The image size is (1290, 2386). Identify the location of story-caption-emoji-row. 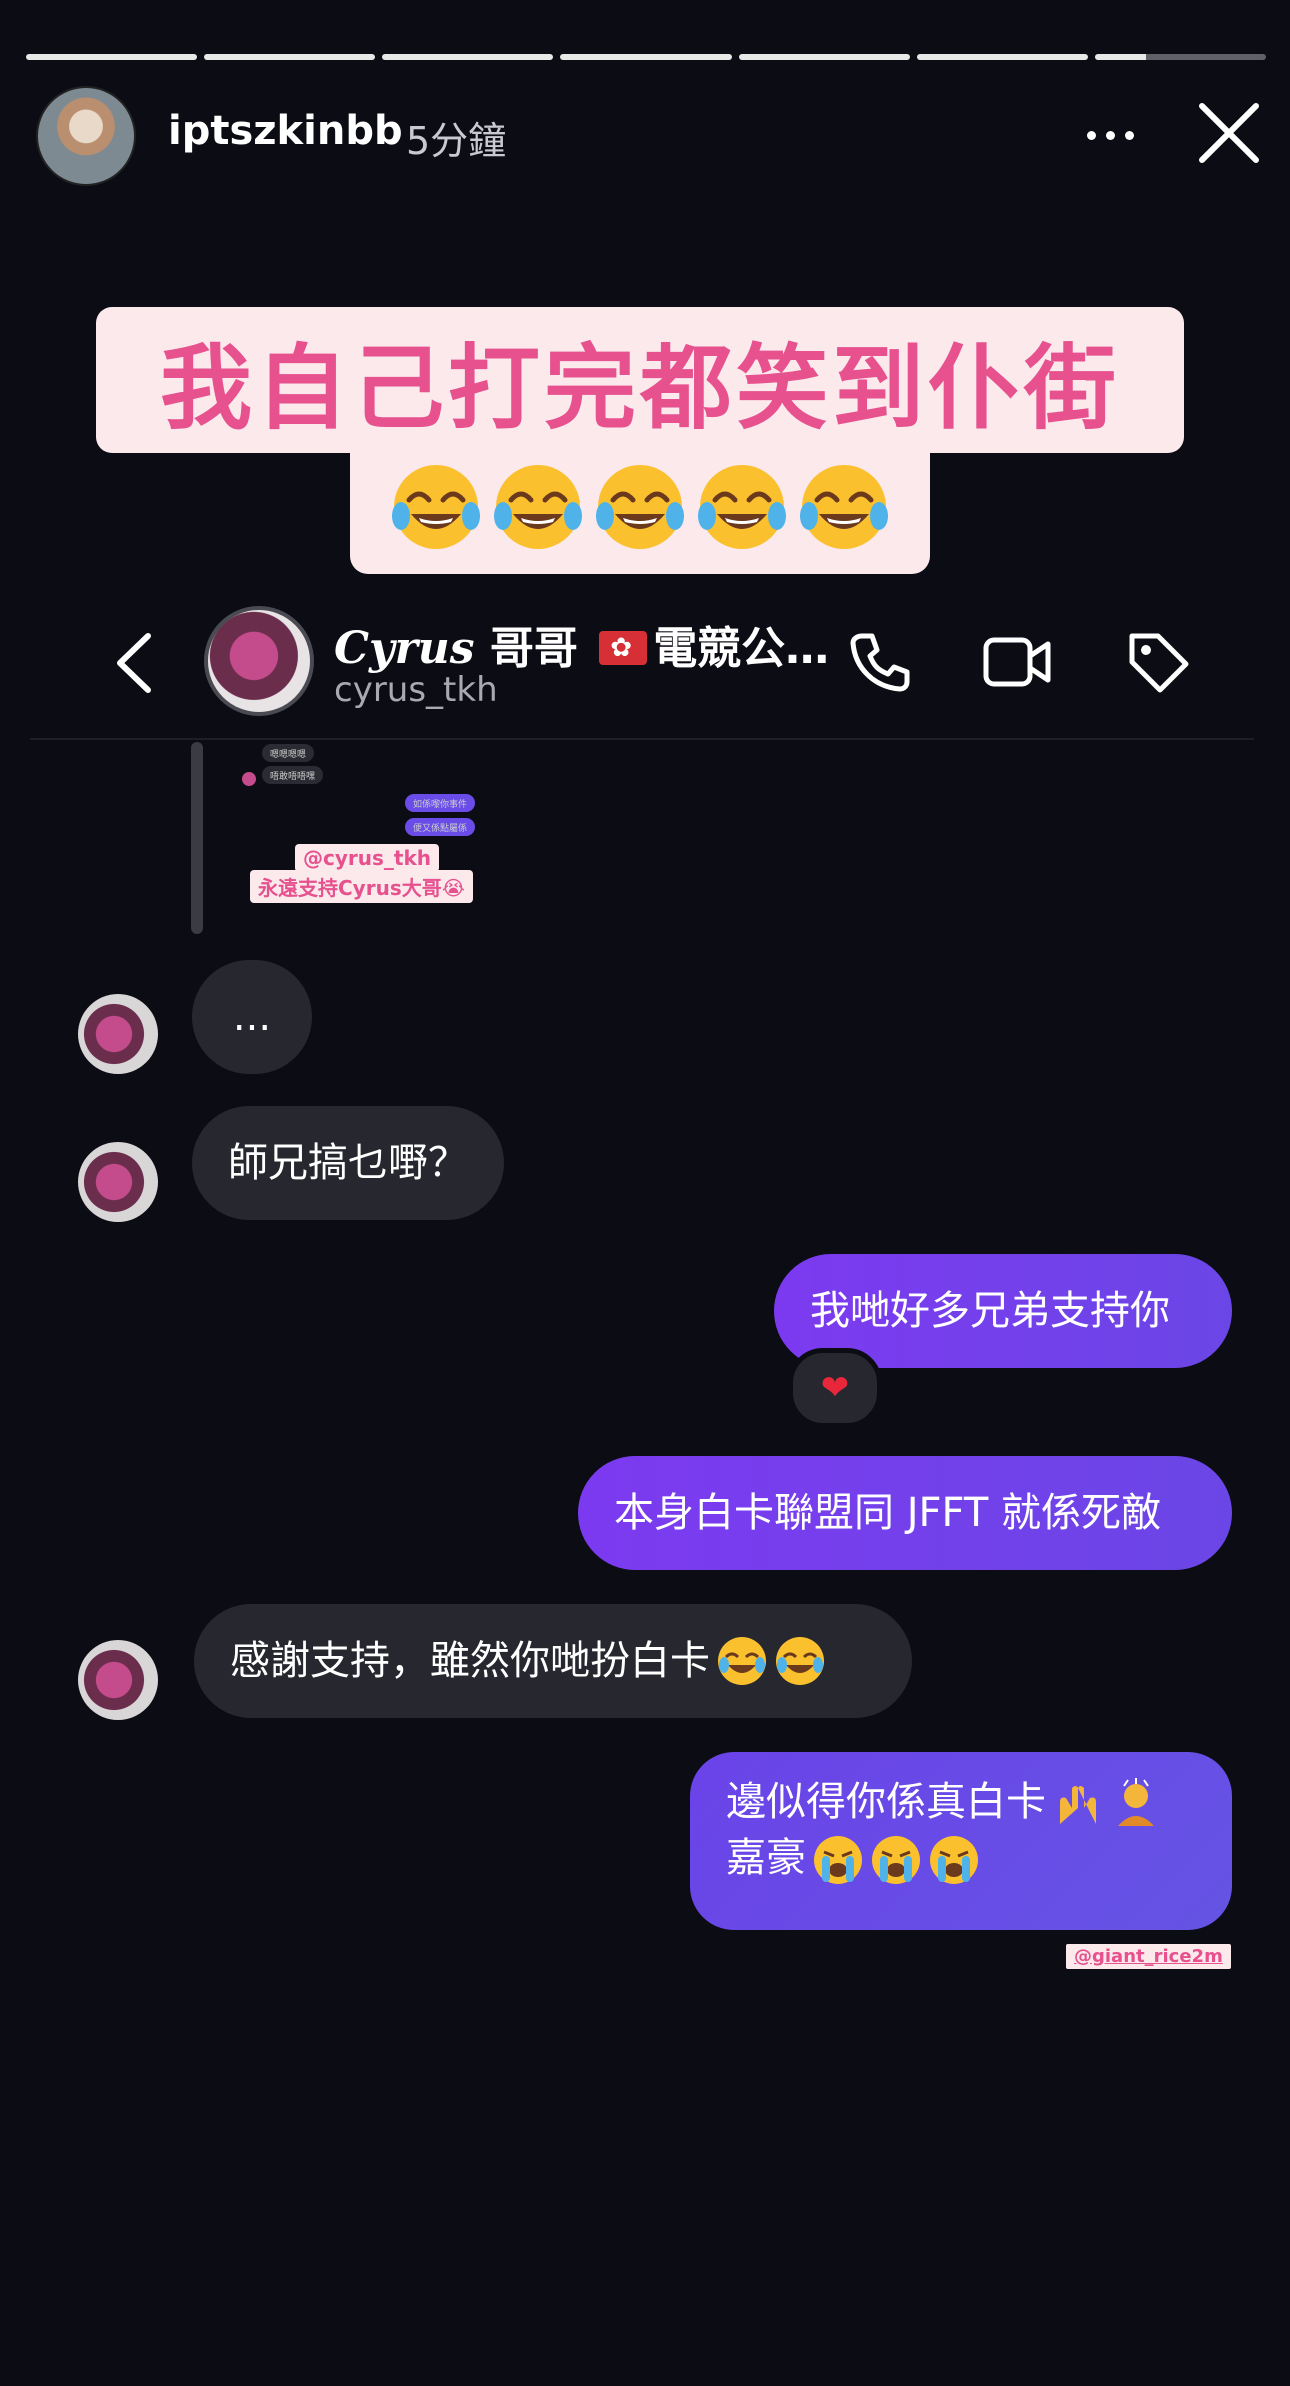
(640, 507).